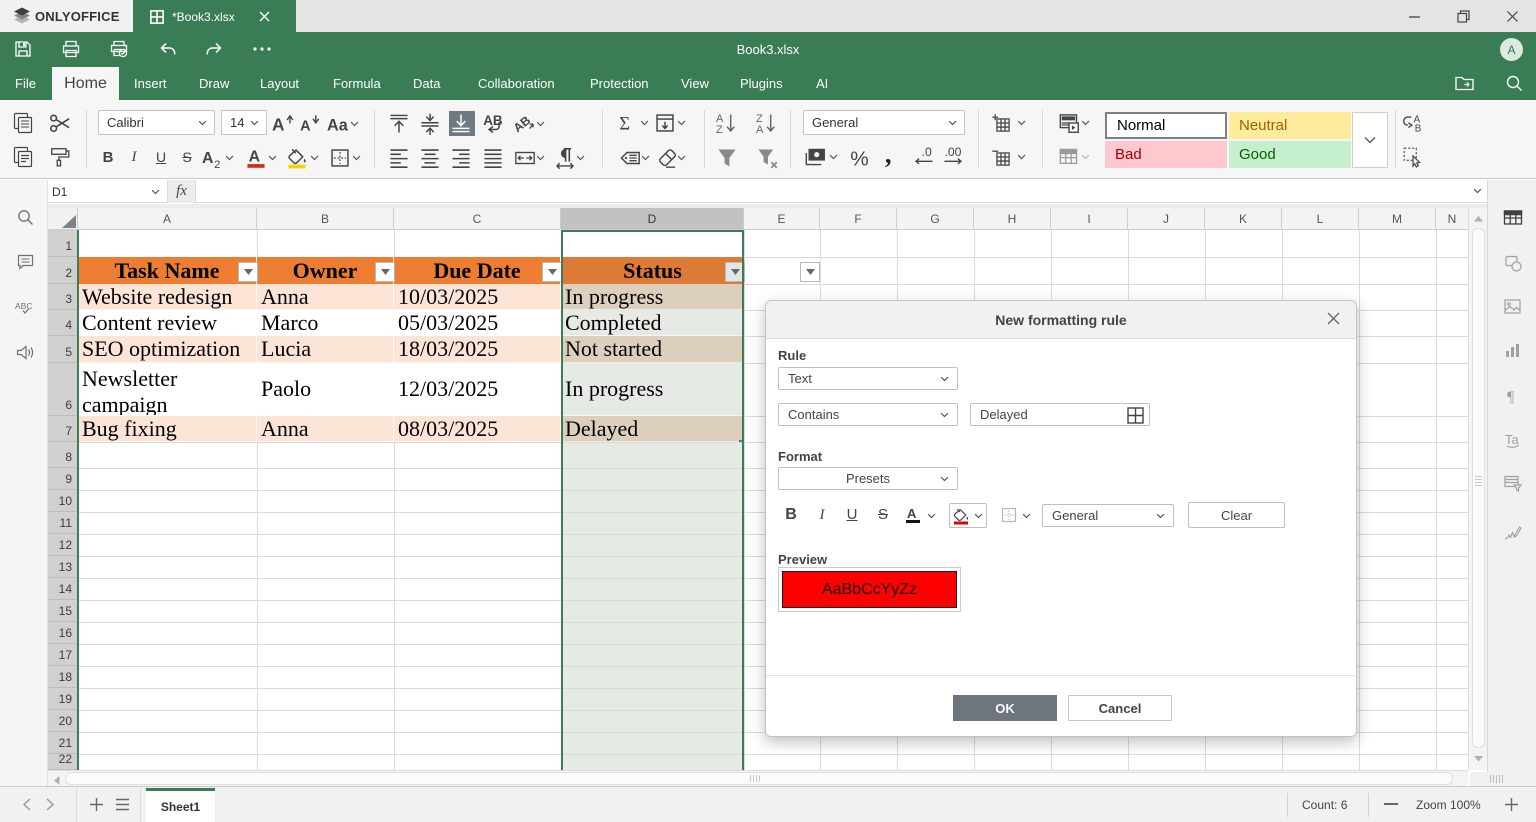 The width and height of the screenshot is (1536, 822). I want to click on svg-text: ABC, so click(23, 306).